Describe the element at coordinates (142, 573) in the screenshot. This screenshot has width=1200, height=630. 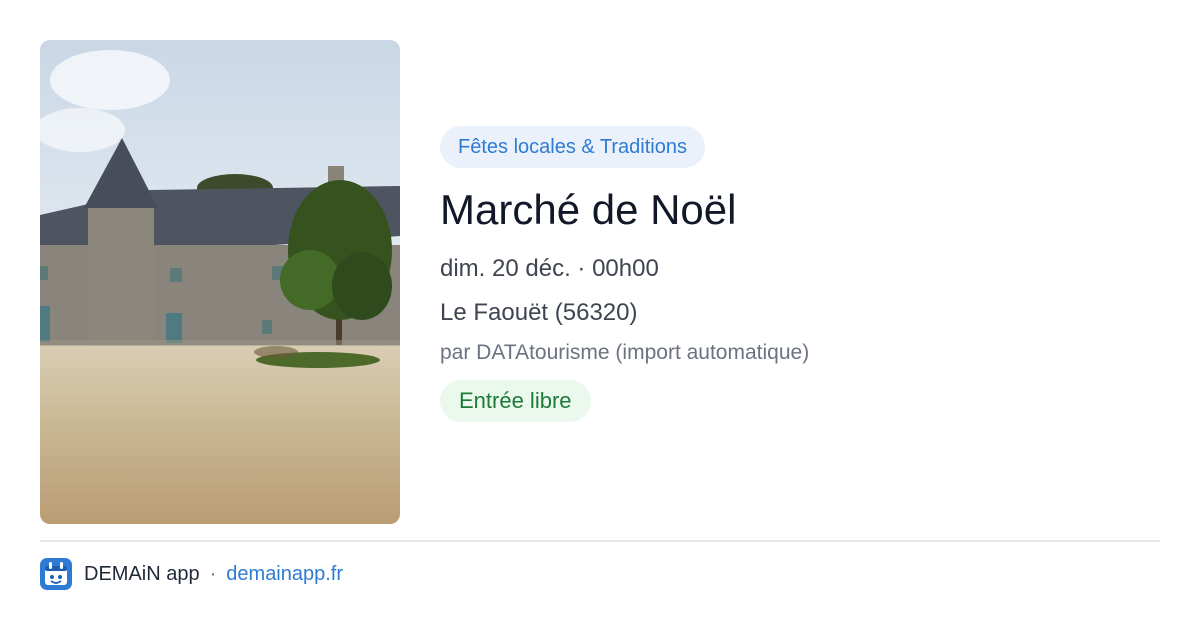
I see `app-name: DEMAiN app` at that location.